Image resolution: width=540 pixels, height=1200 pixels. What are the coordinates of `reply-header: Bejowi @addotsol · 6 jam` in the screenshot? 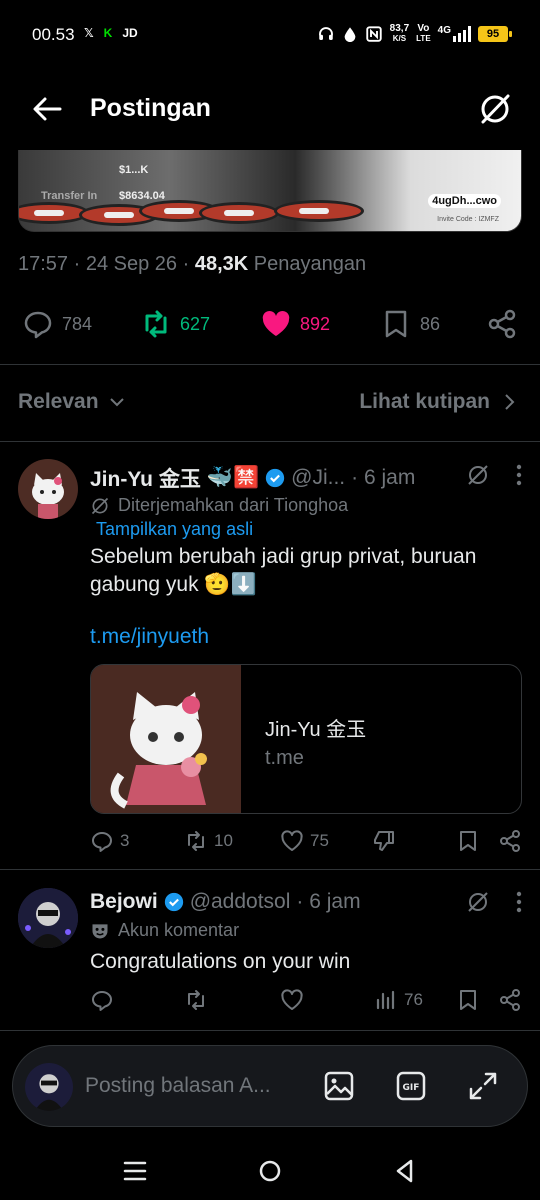 It's located at (225, 902).